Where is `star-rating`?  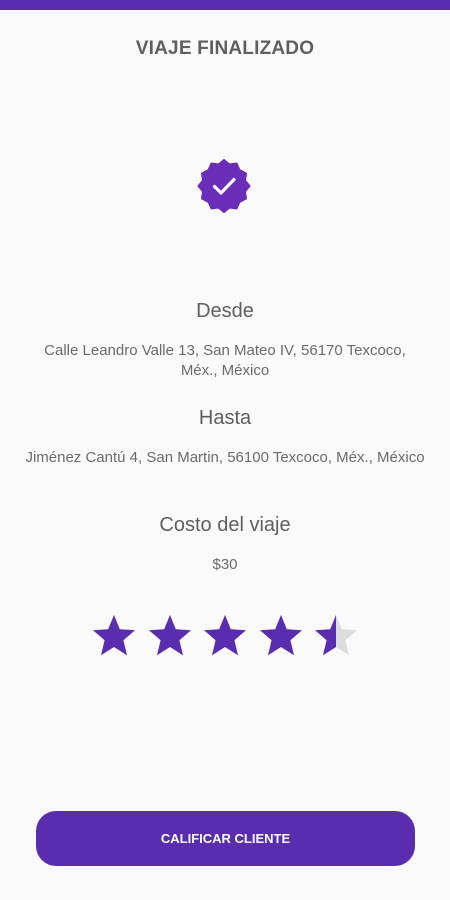
star-rating is located at coordinates (225, 637).